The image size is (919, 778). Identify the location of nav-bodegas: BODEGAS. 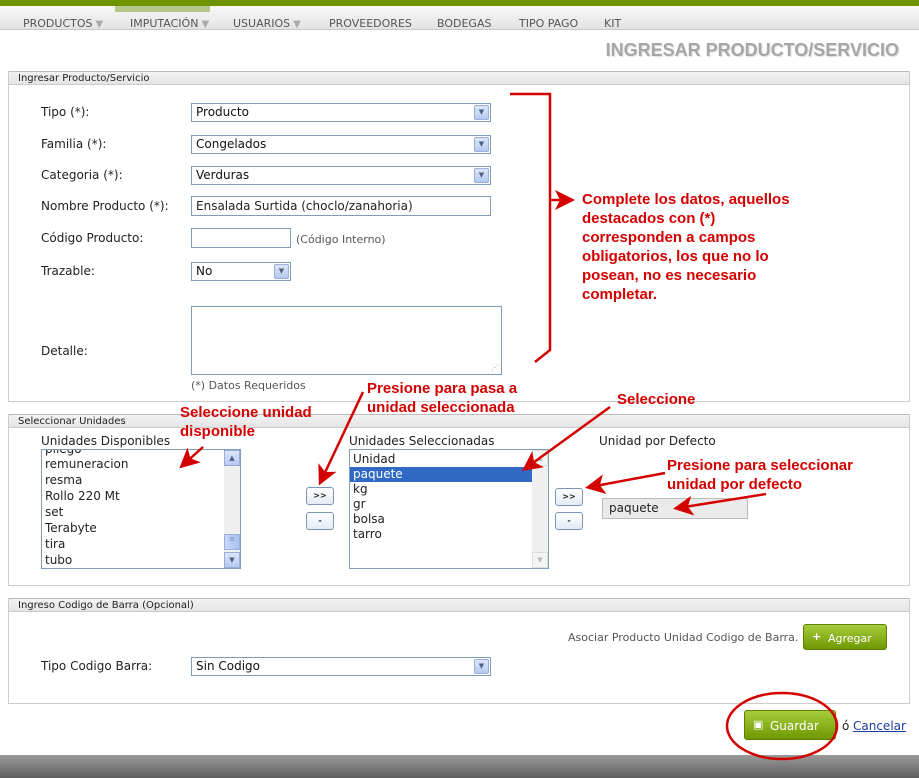
(464, 23).